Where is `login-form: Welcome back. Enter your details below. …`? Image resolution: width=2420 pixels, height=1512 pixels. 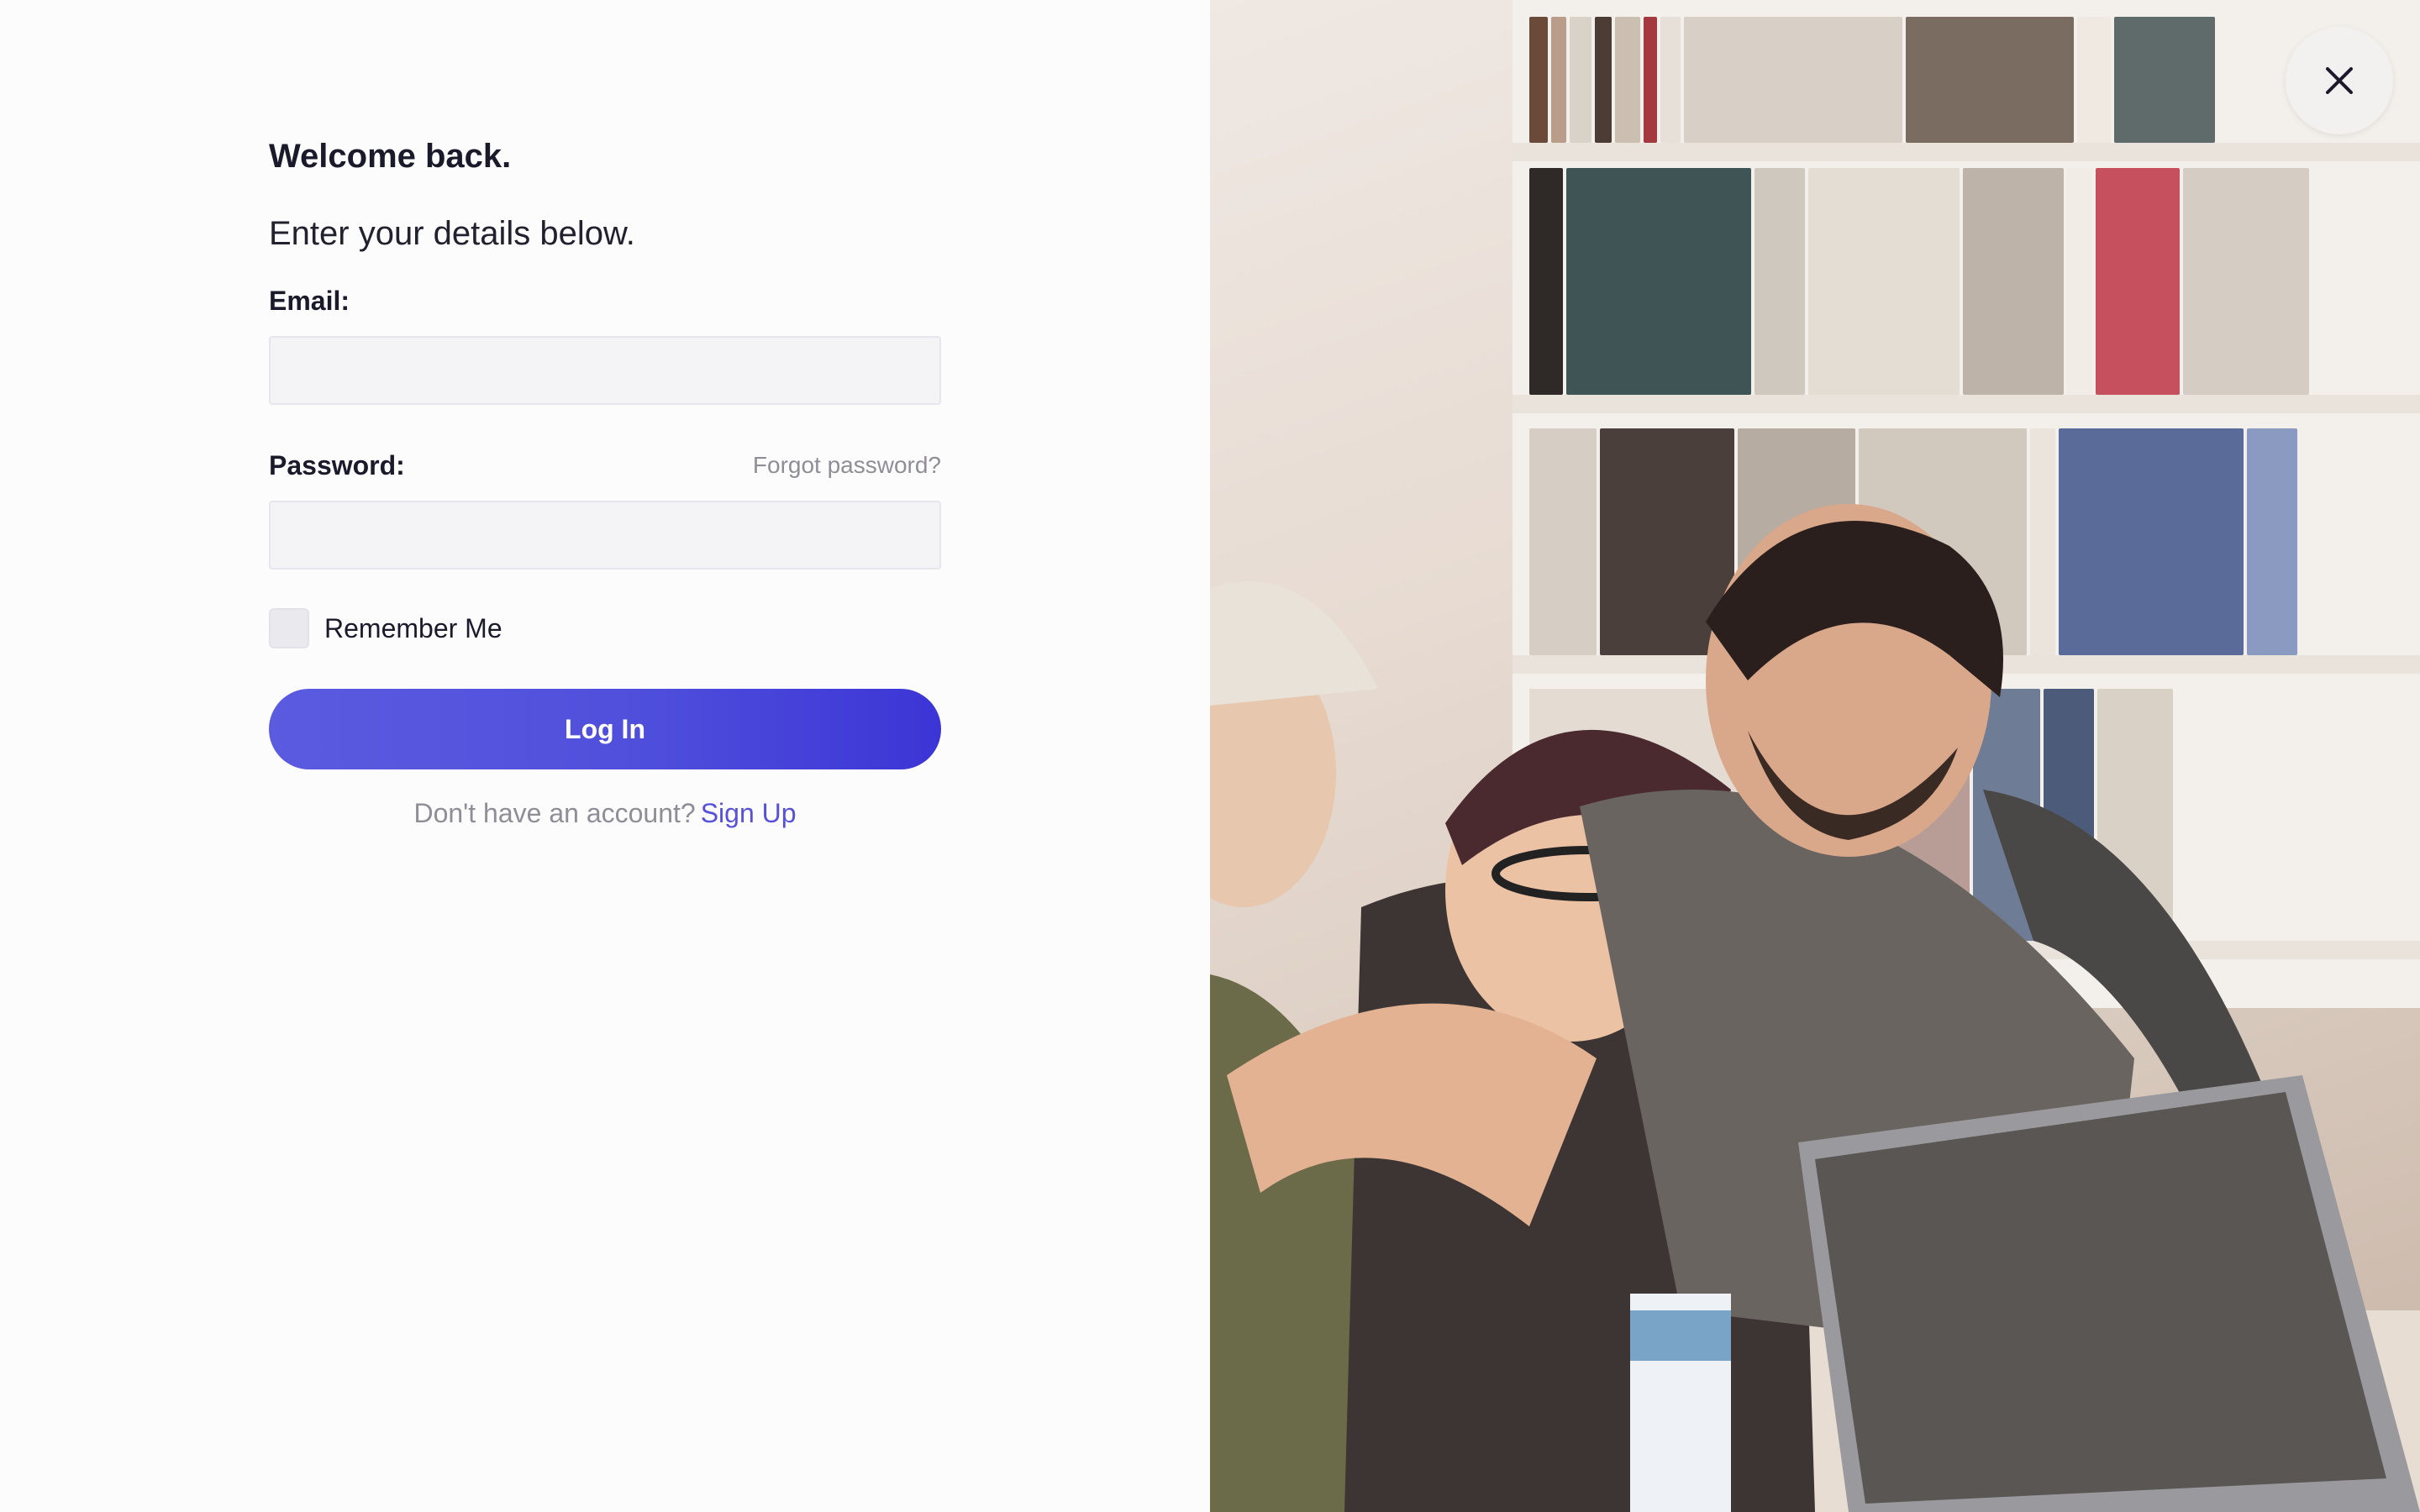 login-form: Welcome back. Enter your details below. … is located at coordinates (605, 482).